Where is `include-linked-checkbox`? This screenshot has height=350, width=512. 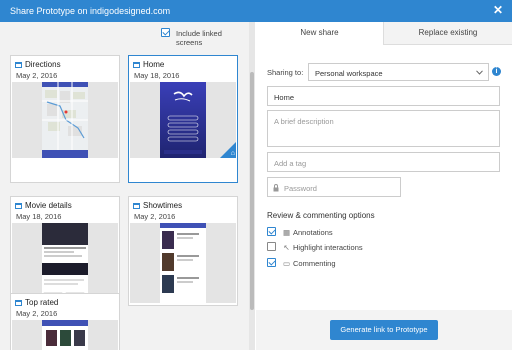 include-linked-checkbox is located at coordinates (165, 32).